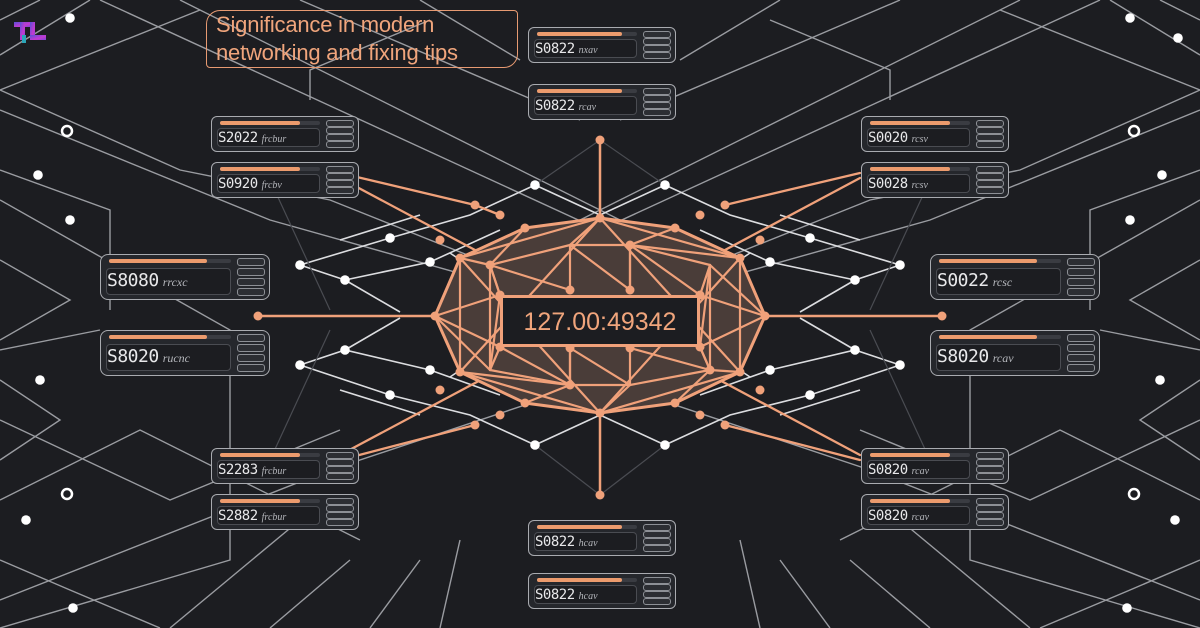  I want to click on server-card-top-2: S0822 rcav, so click(602, 102).